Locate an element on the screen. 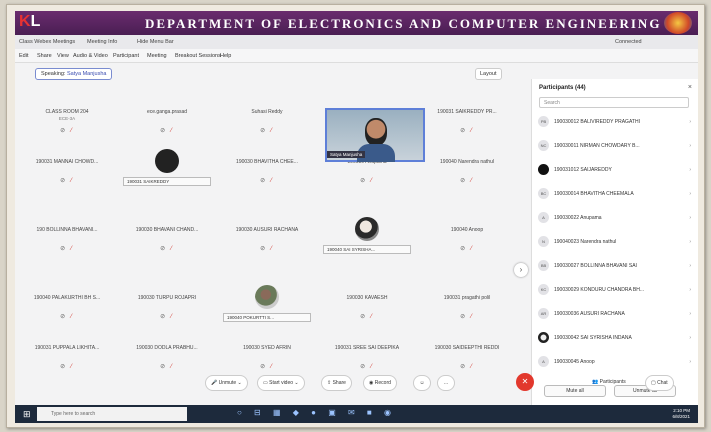 The width and height of the screenshot is (711, 432). emblem-icon is located at coordinates (678, 23).